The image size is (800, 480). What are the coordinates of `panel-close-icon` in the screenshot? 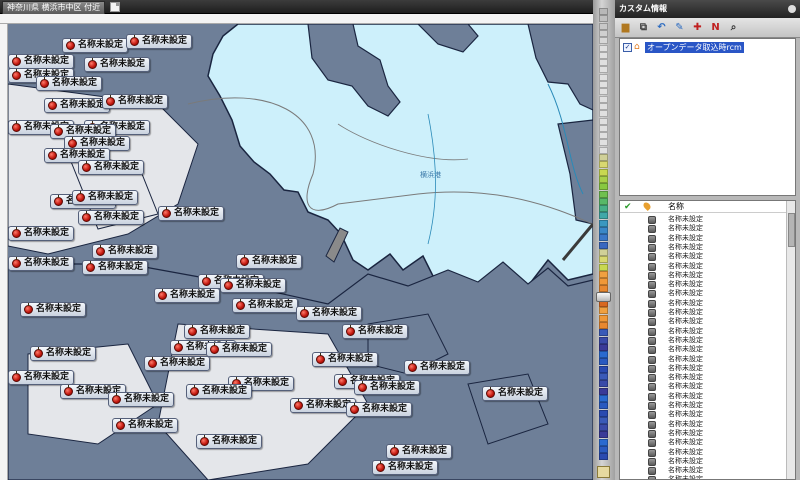 It's located at (792, 9).